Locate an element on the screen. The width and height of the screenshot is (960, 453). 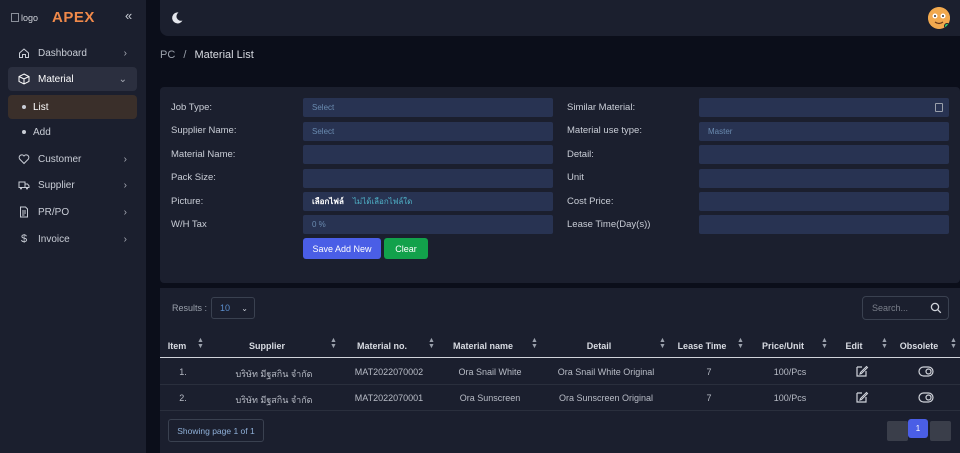
sidebar-item-invoice: $ Invoice › is located at coordinates (72, 239).